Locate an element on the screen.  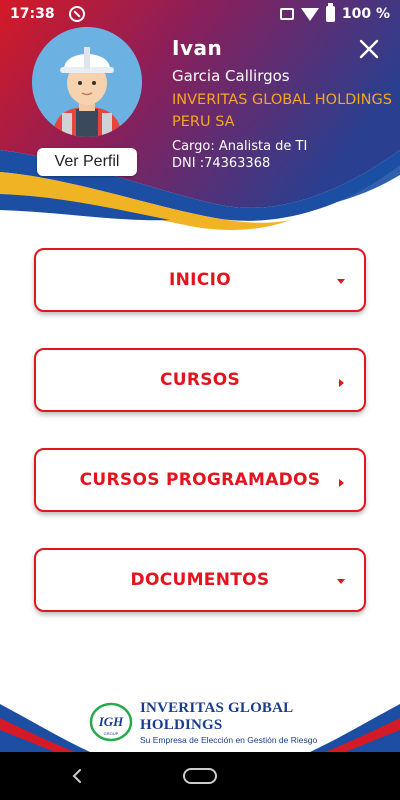
user-dni: DNI :74363368 is located at coordinates (221, 163).